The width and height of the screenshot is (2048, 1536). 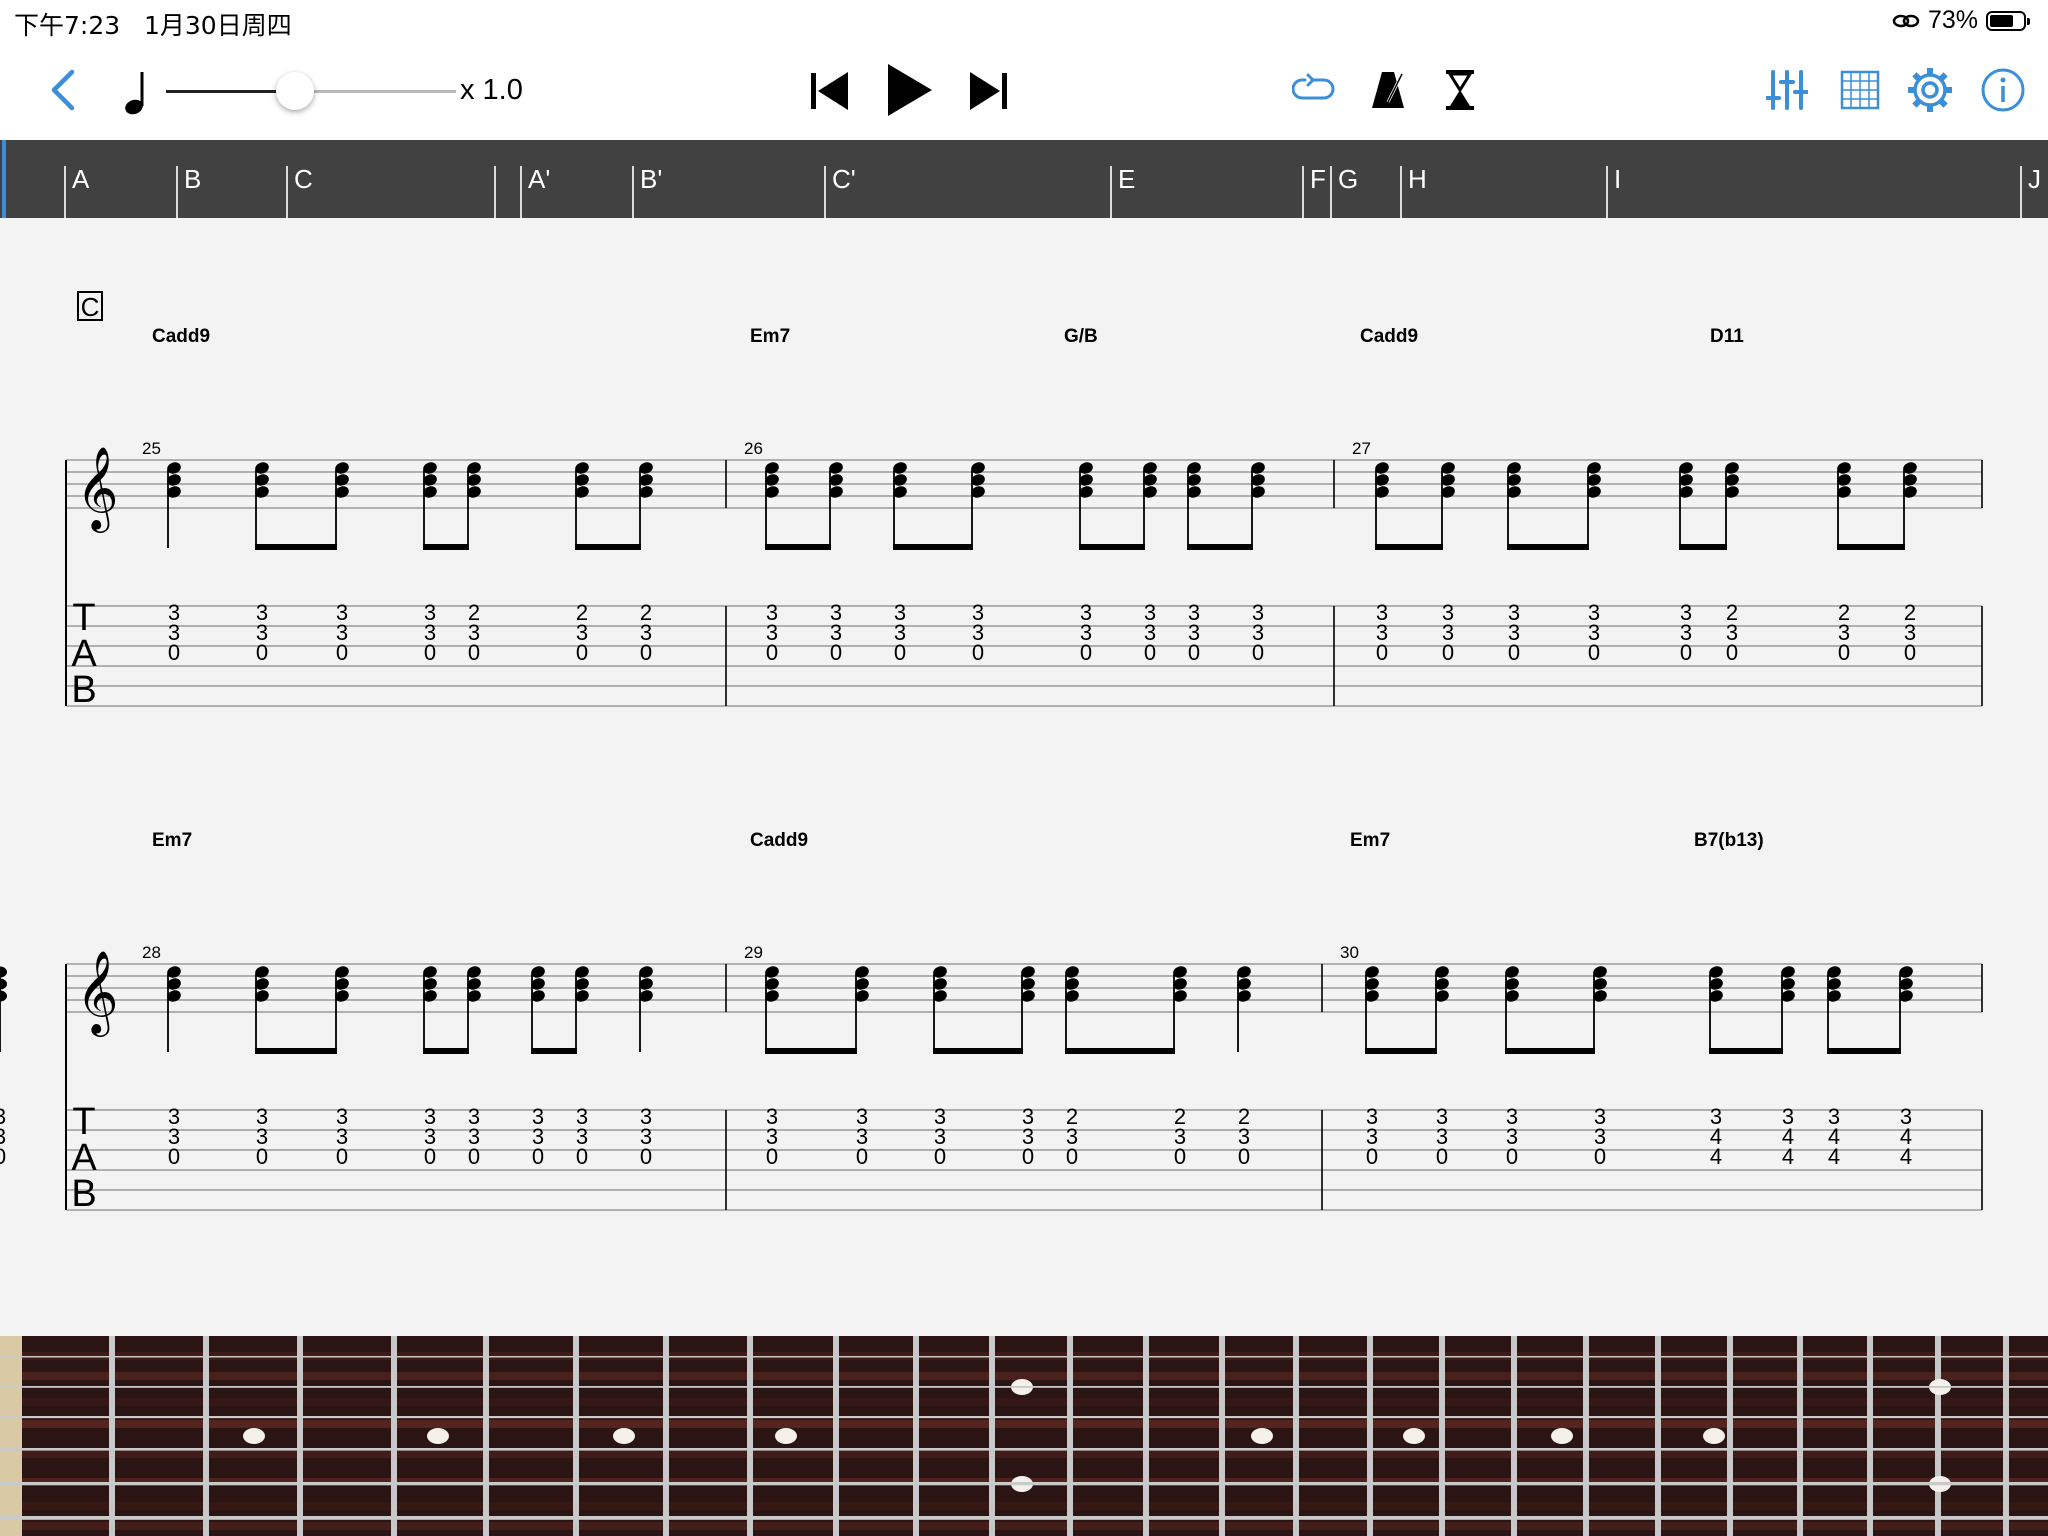 I want to click on gear-icon, so click(x=1930, y=90).